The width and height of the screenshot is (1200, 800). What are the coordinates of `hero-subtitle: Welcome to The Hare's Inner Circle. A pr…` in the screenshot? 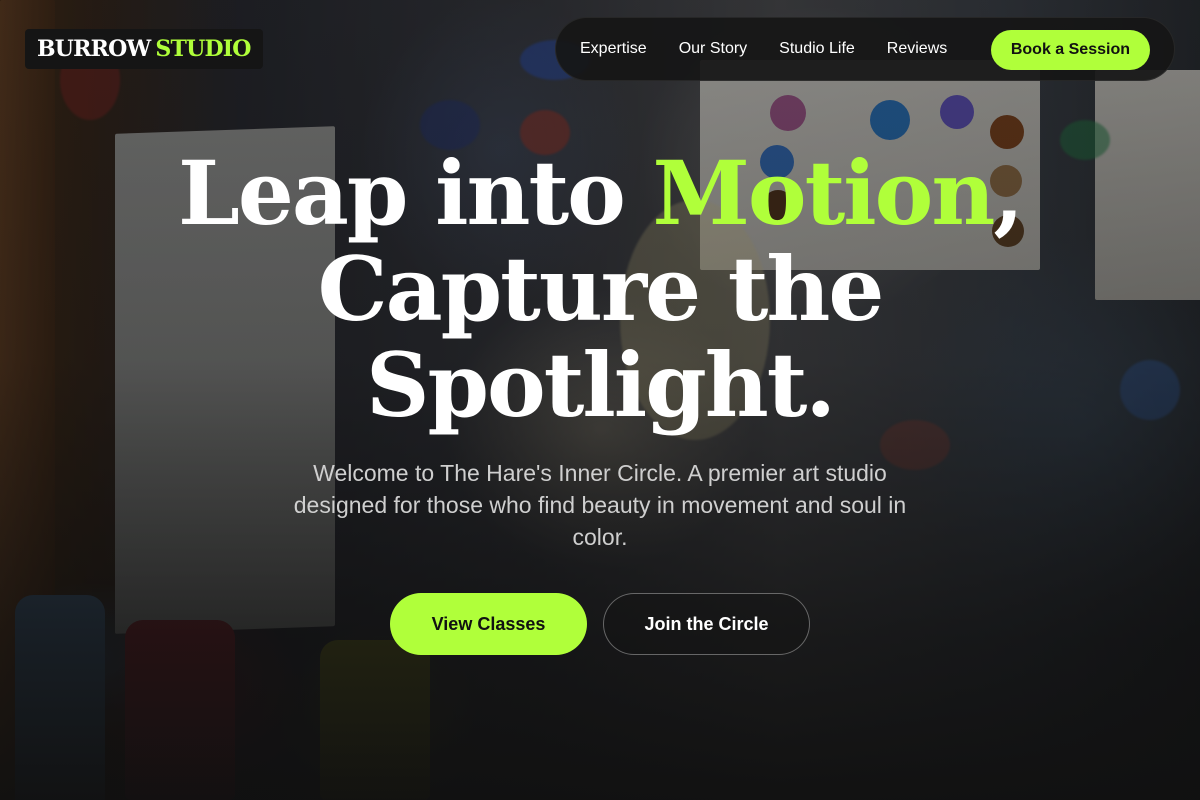 It's located at (600, 505).